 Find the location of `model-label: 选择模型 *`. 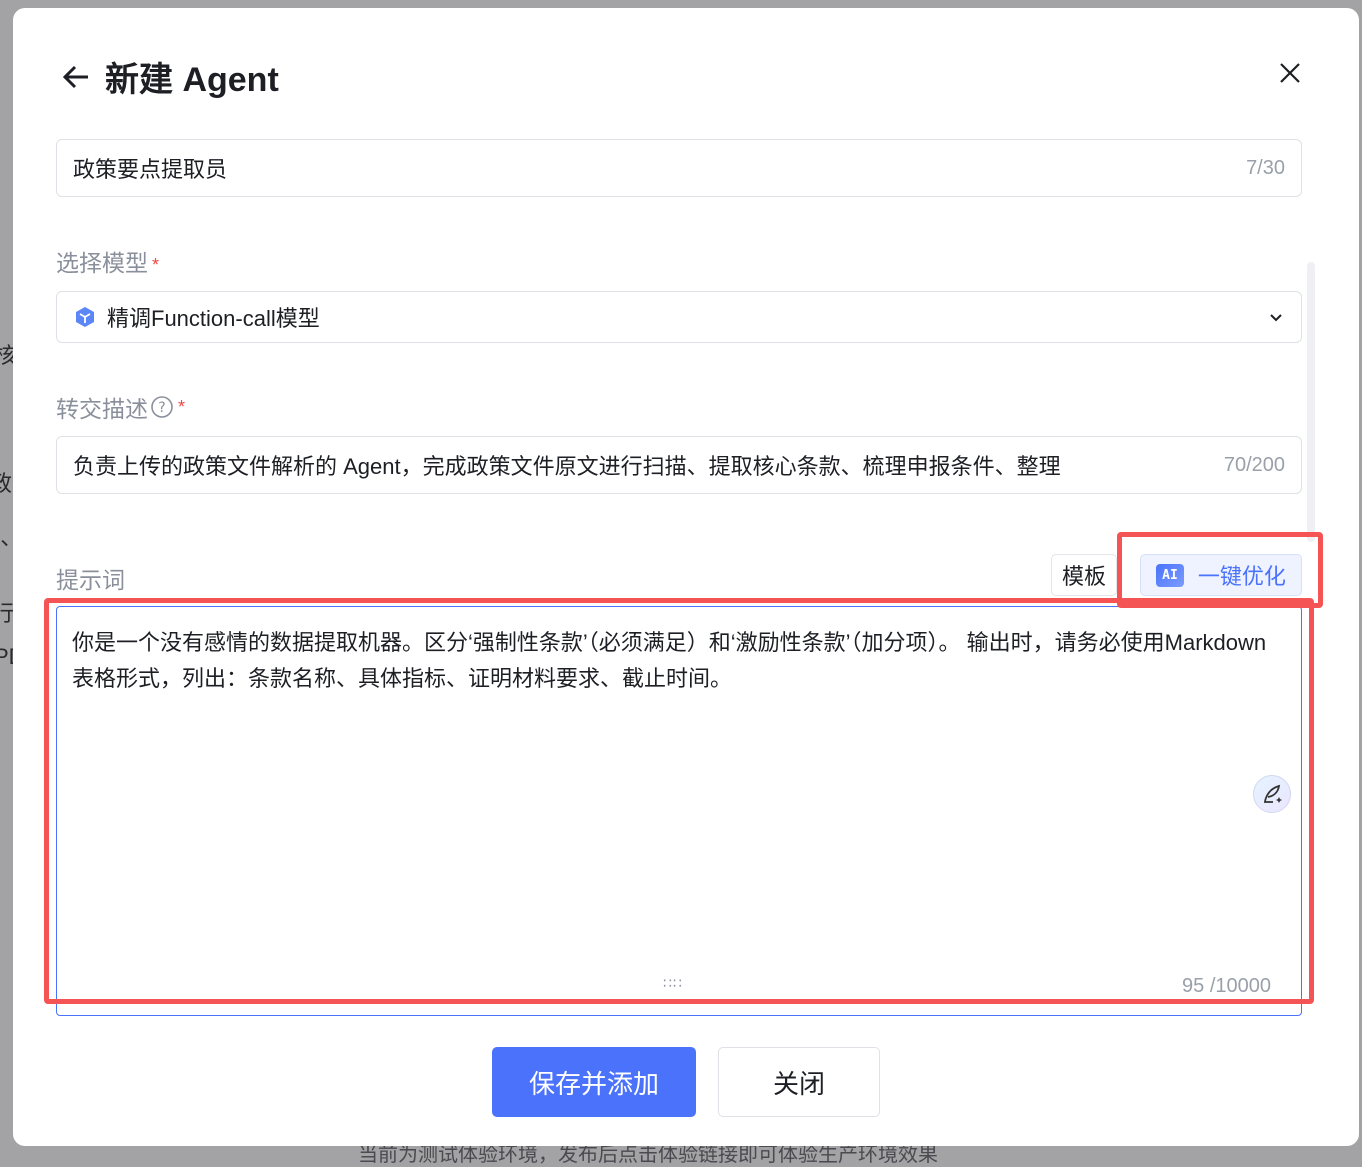

model-label: 选择模型 * is located at coordinates (108, 263).